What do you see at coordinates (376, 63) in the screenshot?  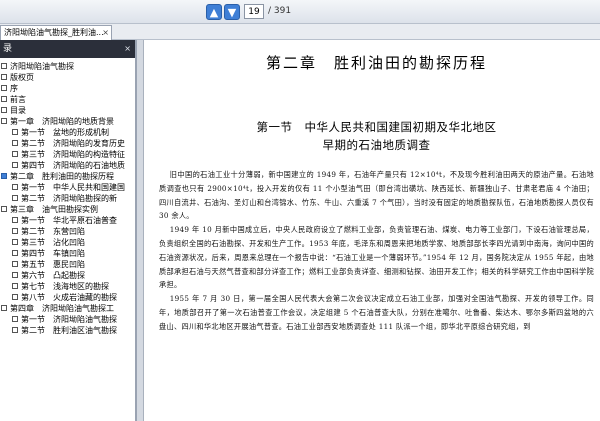 I see `chapter-title: 第二章 胜利油田的勘探历程` at bounding box center [376, 63].